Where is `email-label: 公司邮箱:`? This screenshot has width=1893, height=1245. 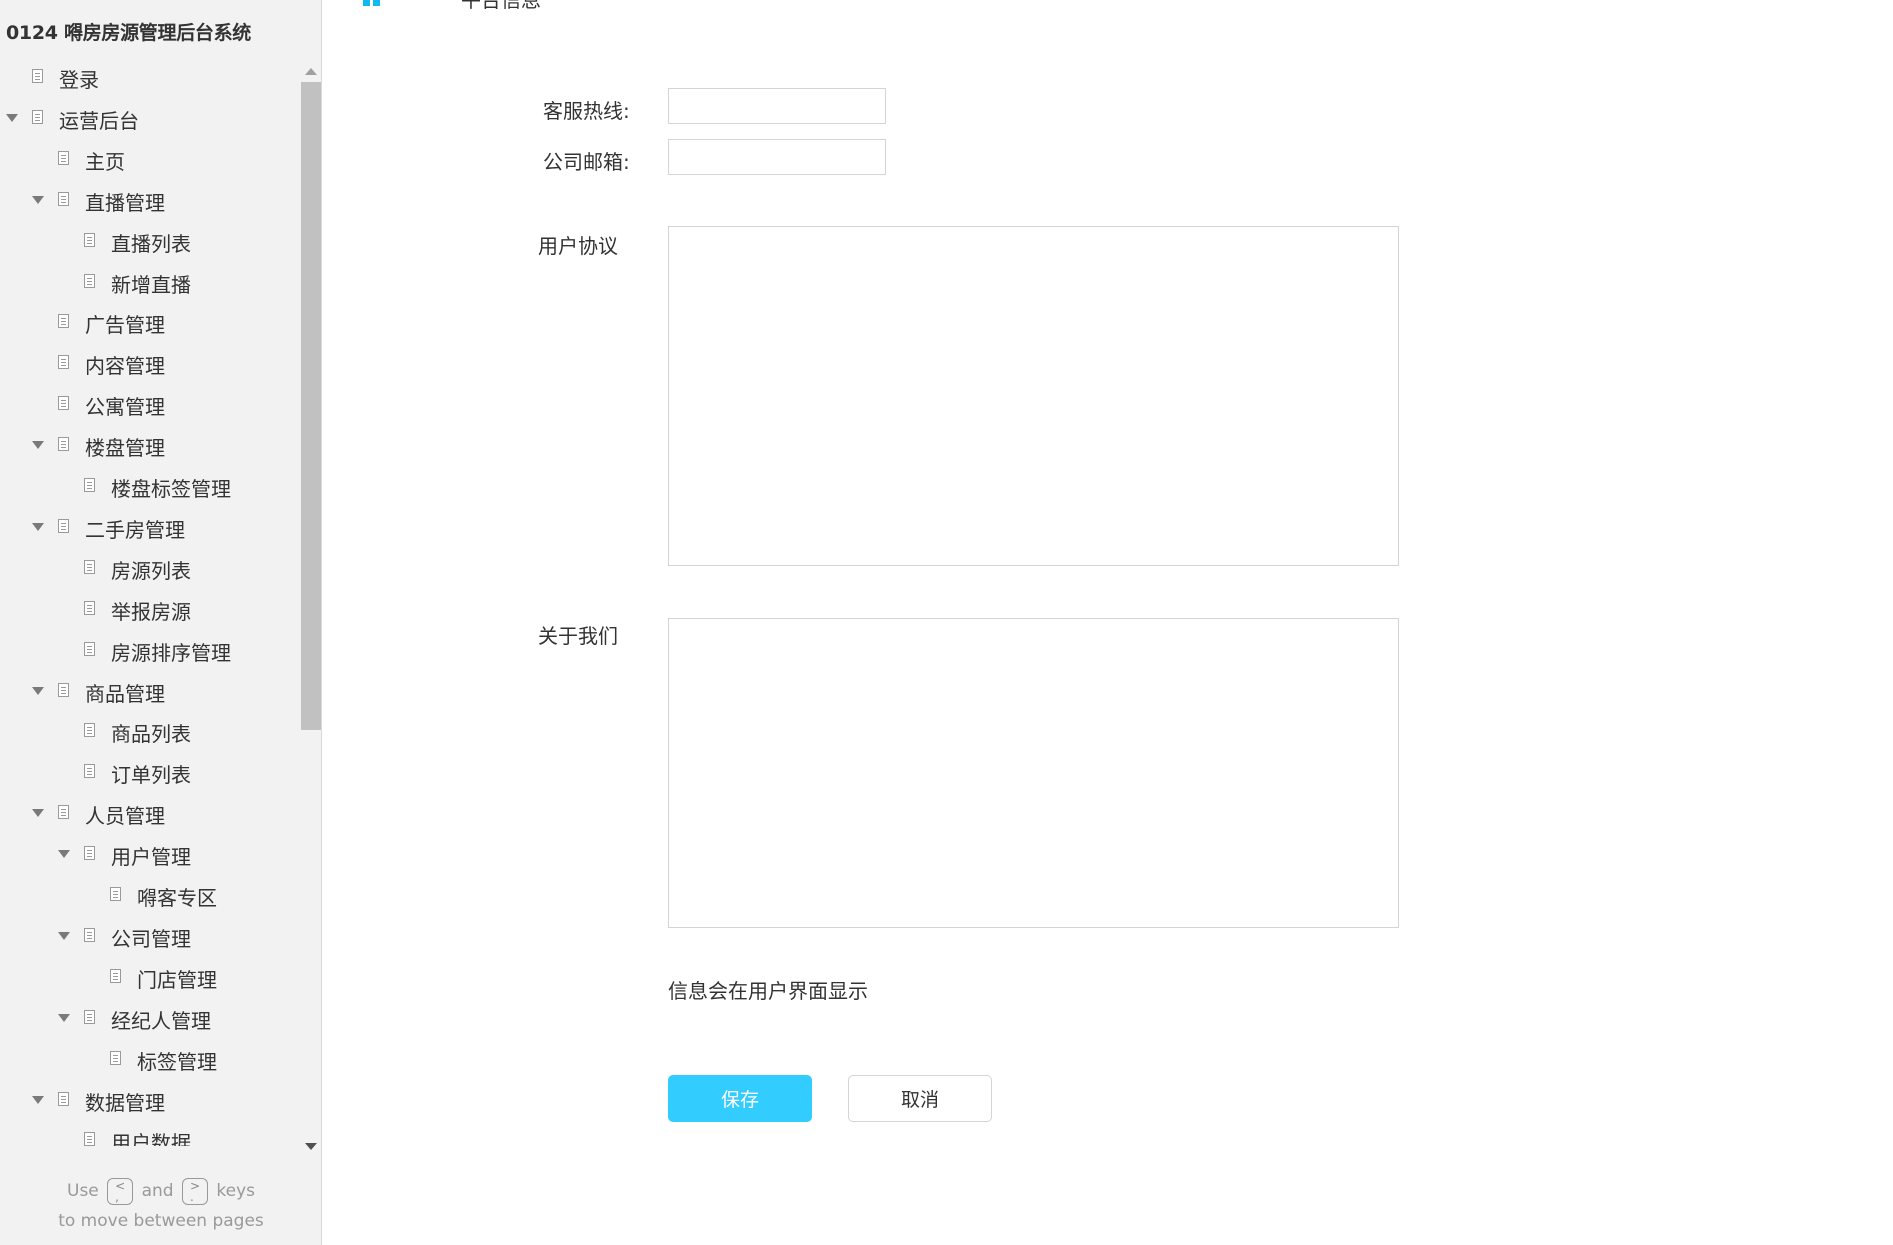 email-label: 公司邮箱: is located at coordinates (586, 162).